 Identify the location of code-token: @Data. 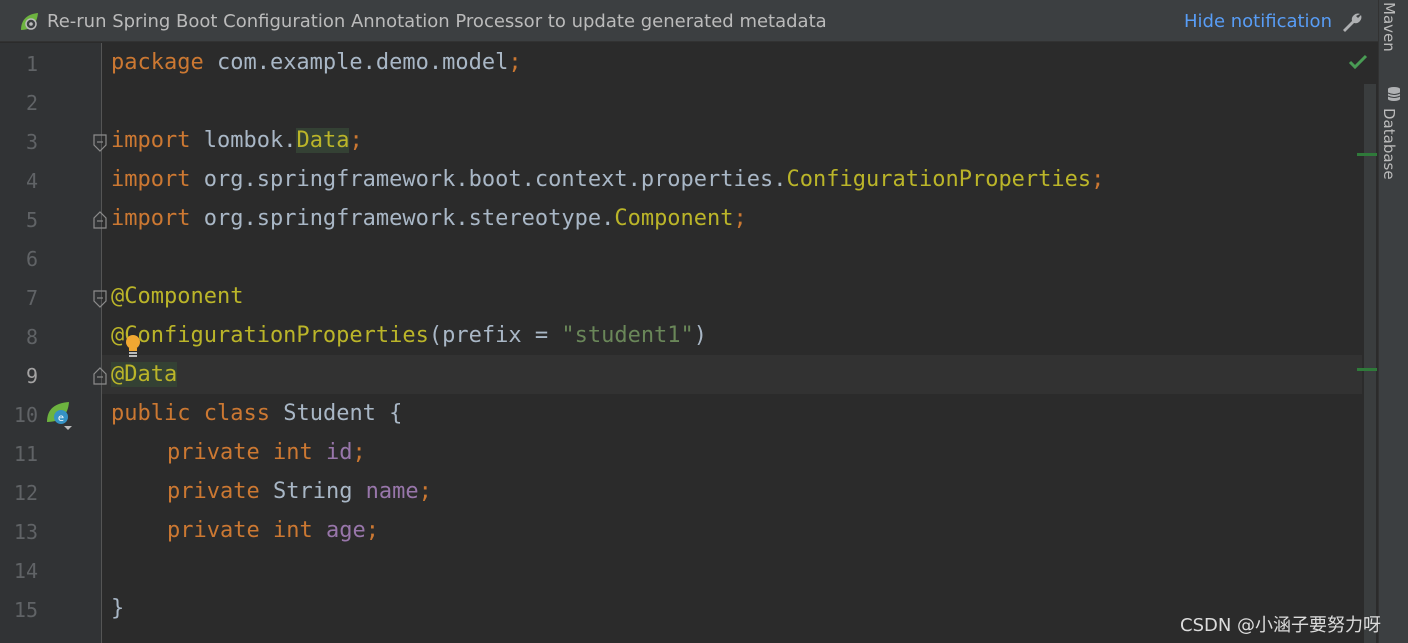
(144, 374).